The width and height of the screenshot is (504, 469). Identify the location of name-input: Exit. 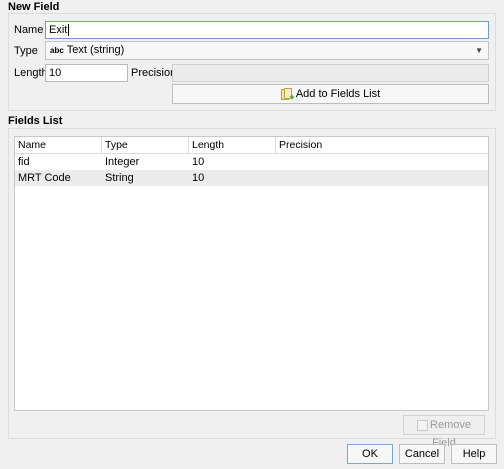
(267, 30).